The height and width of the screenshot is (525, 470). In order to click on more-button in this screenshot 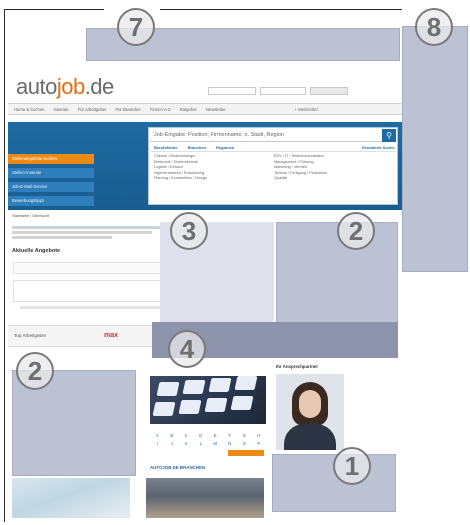, I will do `click(246, 453)`.